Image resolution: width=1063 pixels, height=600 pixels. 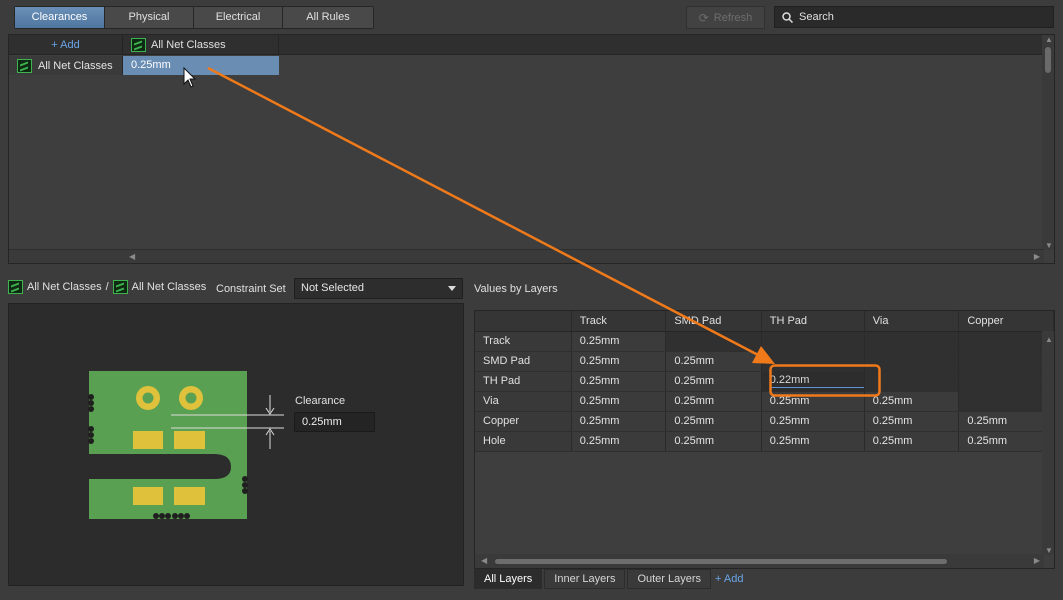 I want to click on column-header-th-pad: TH Pad, so click(x=813, y=321).